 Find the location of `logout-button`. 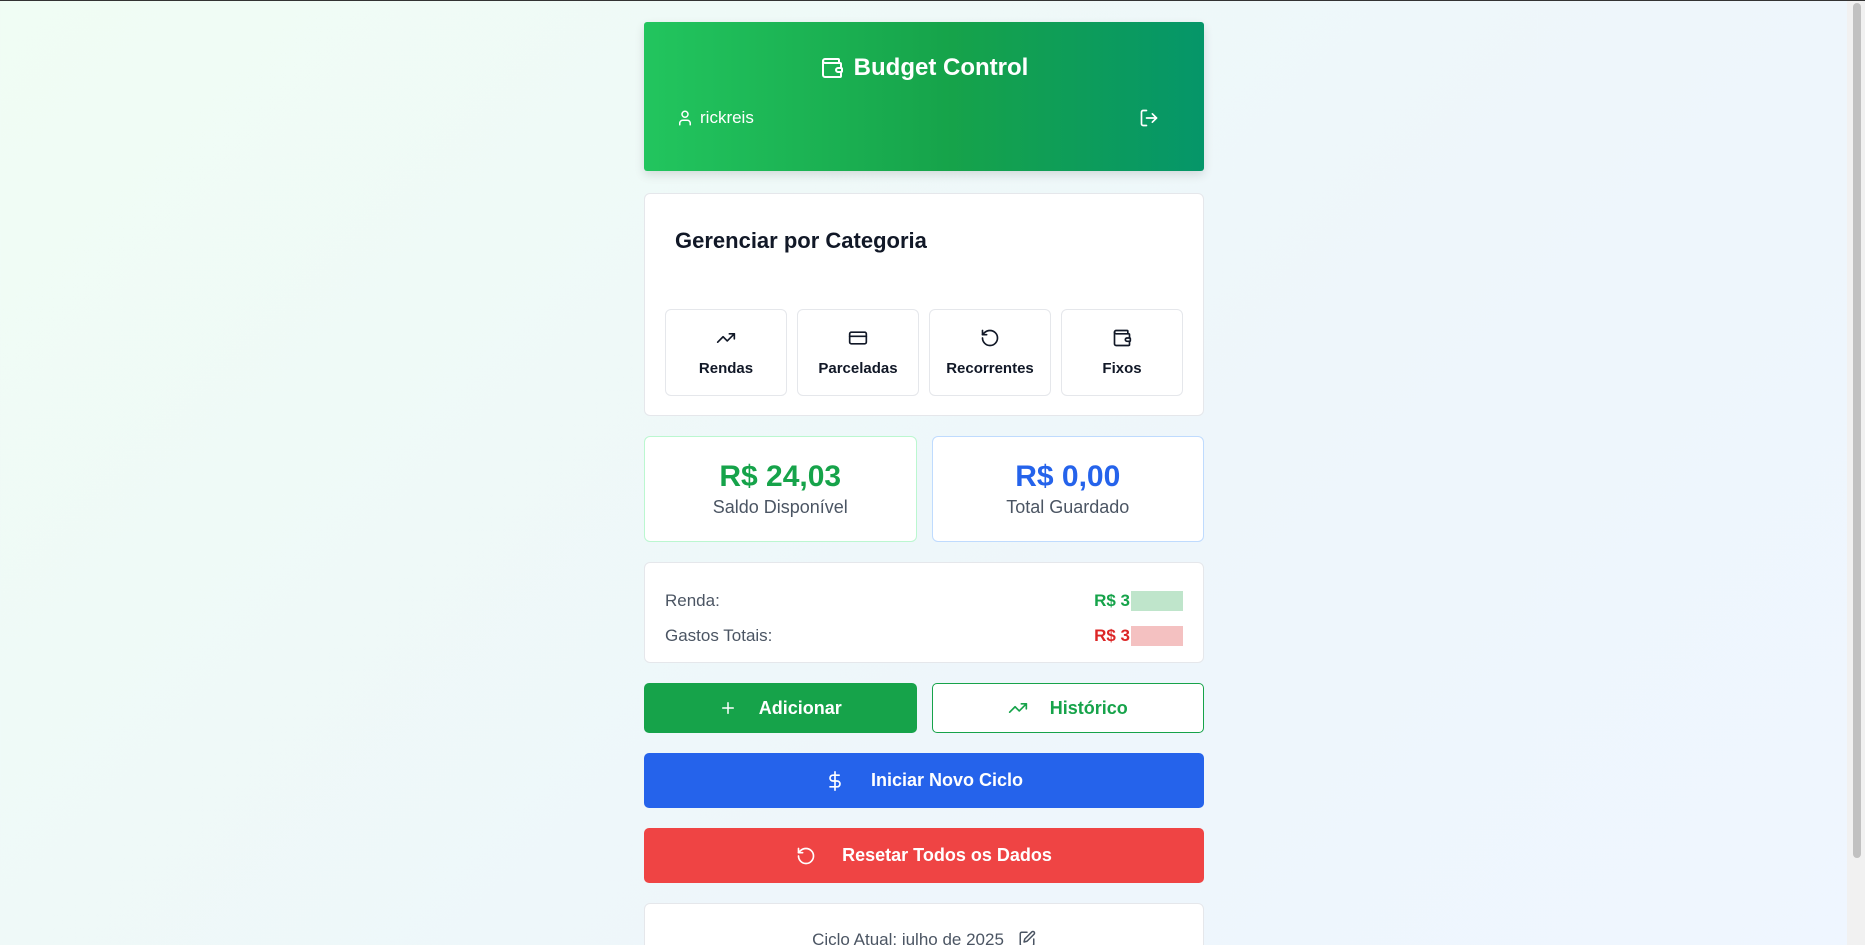

logout-button is located at coordinates (1149, 118).